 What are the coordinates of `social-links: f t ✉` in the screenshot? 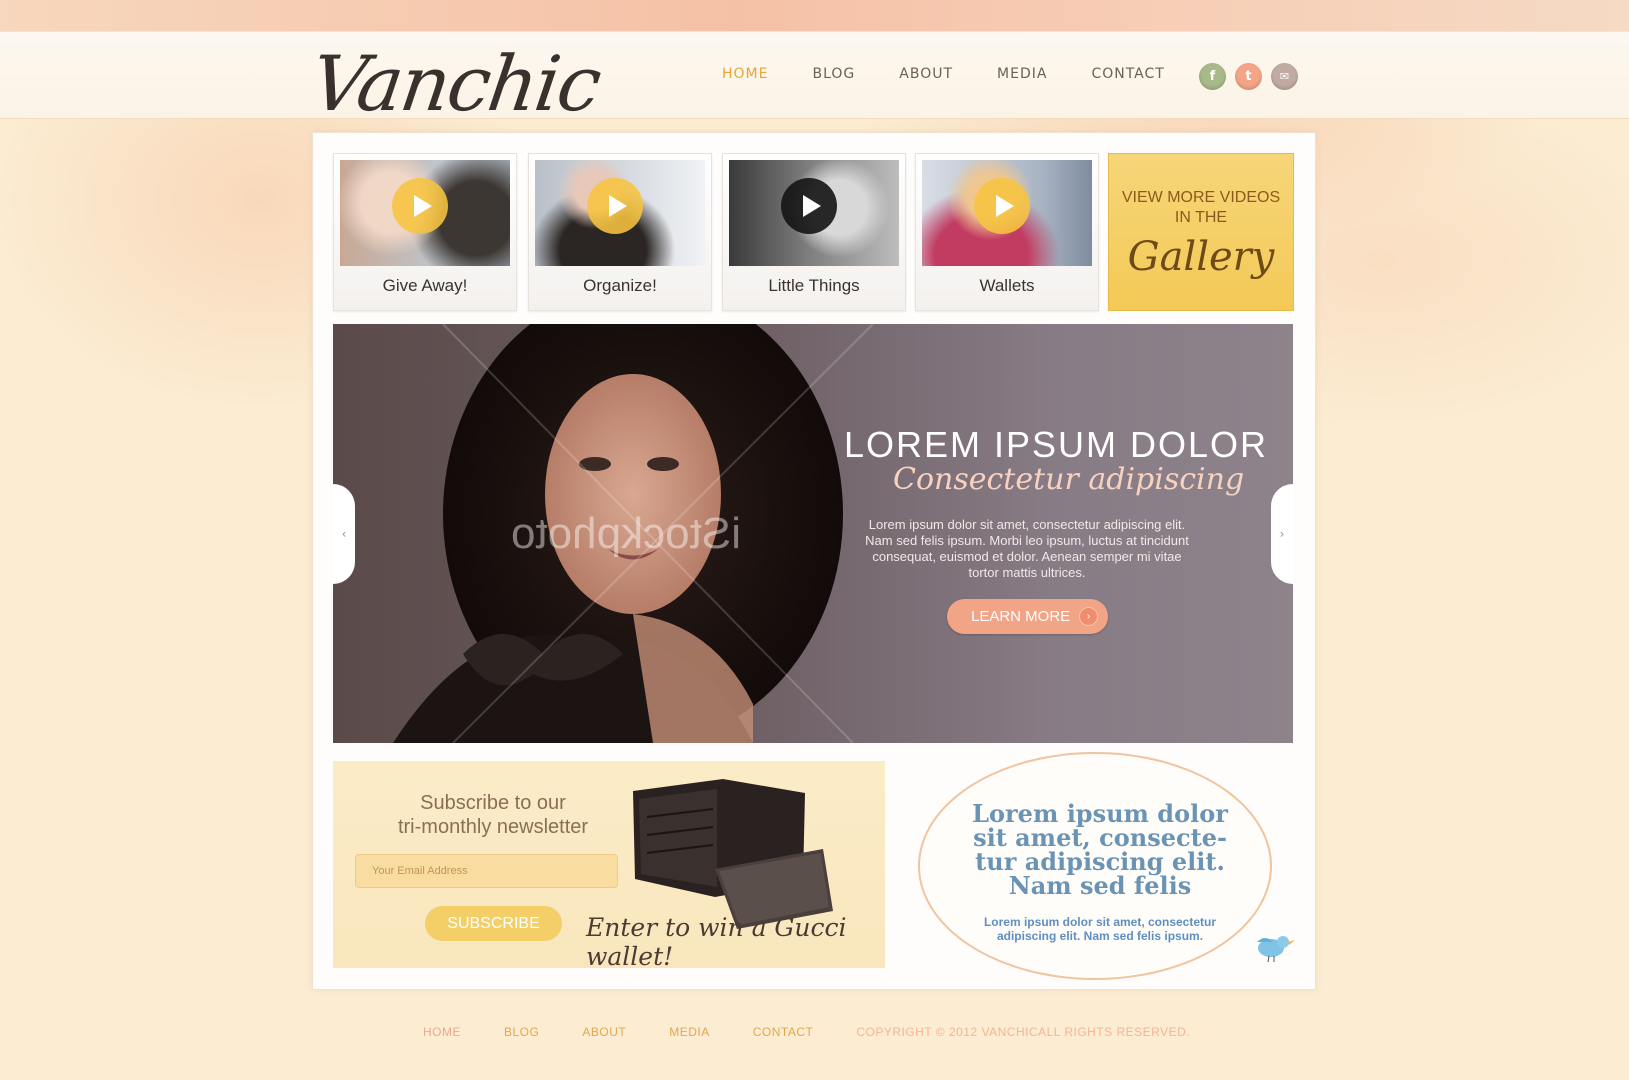 It's located at (1248, 76).